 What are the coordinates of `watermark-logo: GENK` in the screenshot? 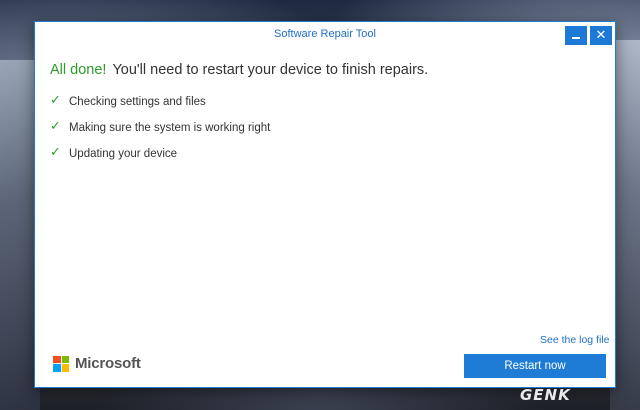 It's located at (545, 395).